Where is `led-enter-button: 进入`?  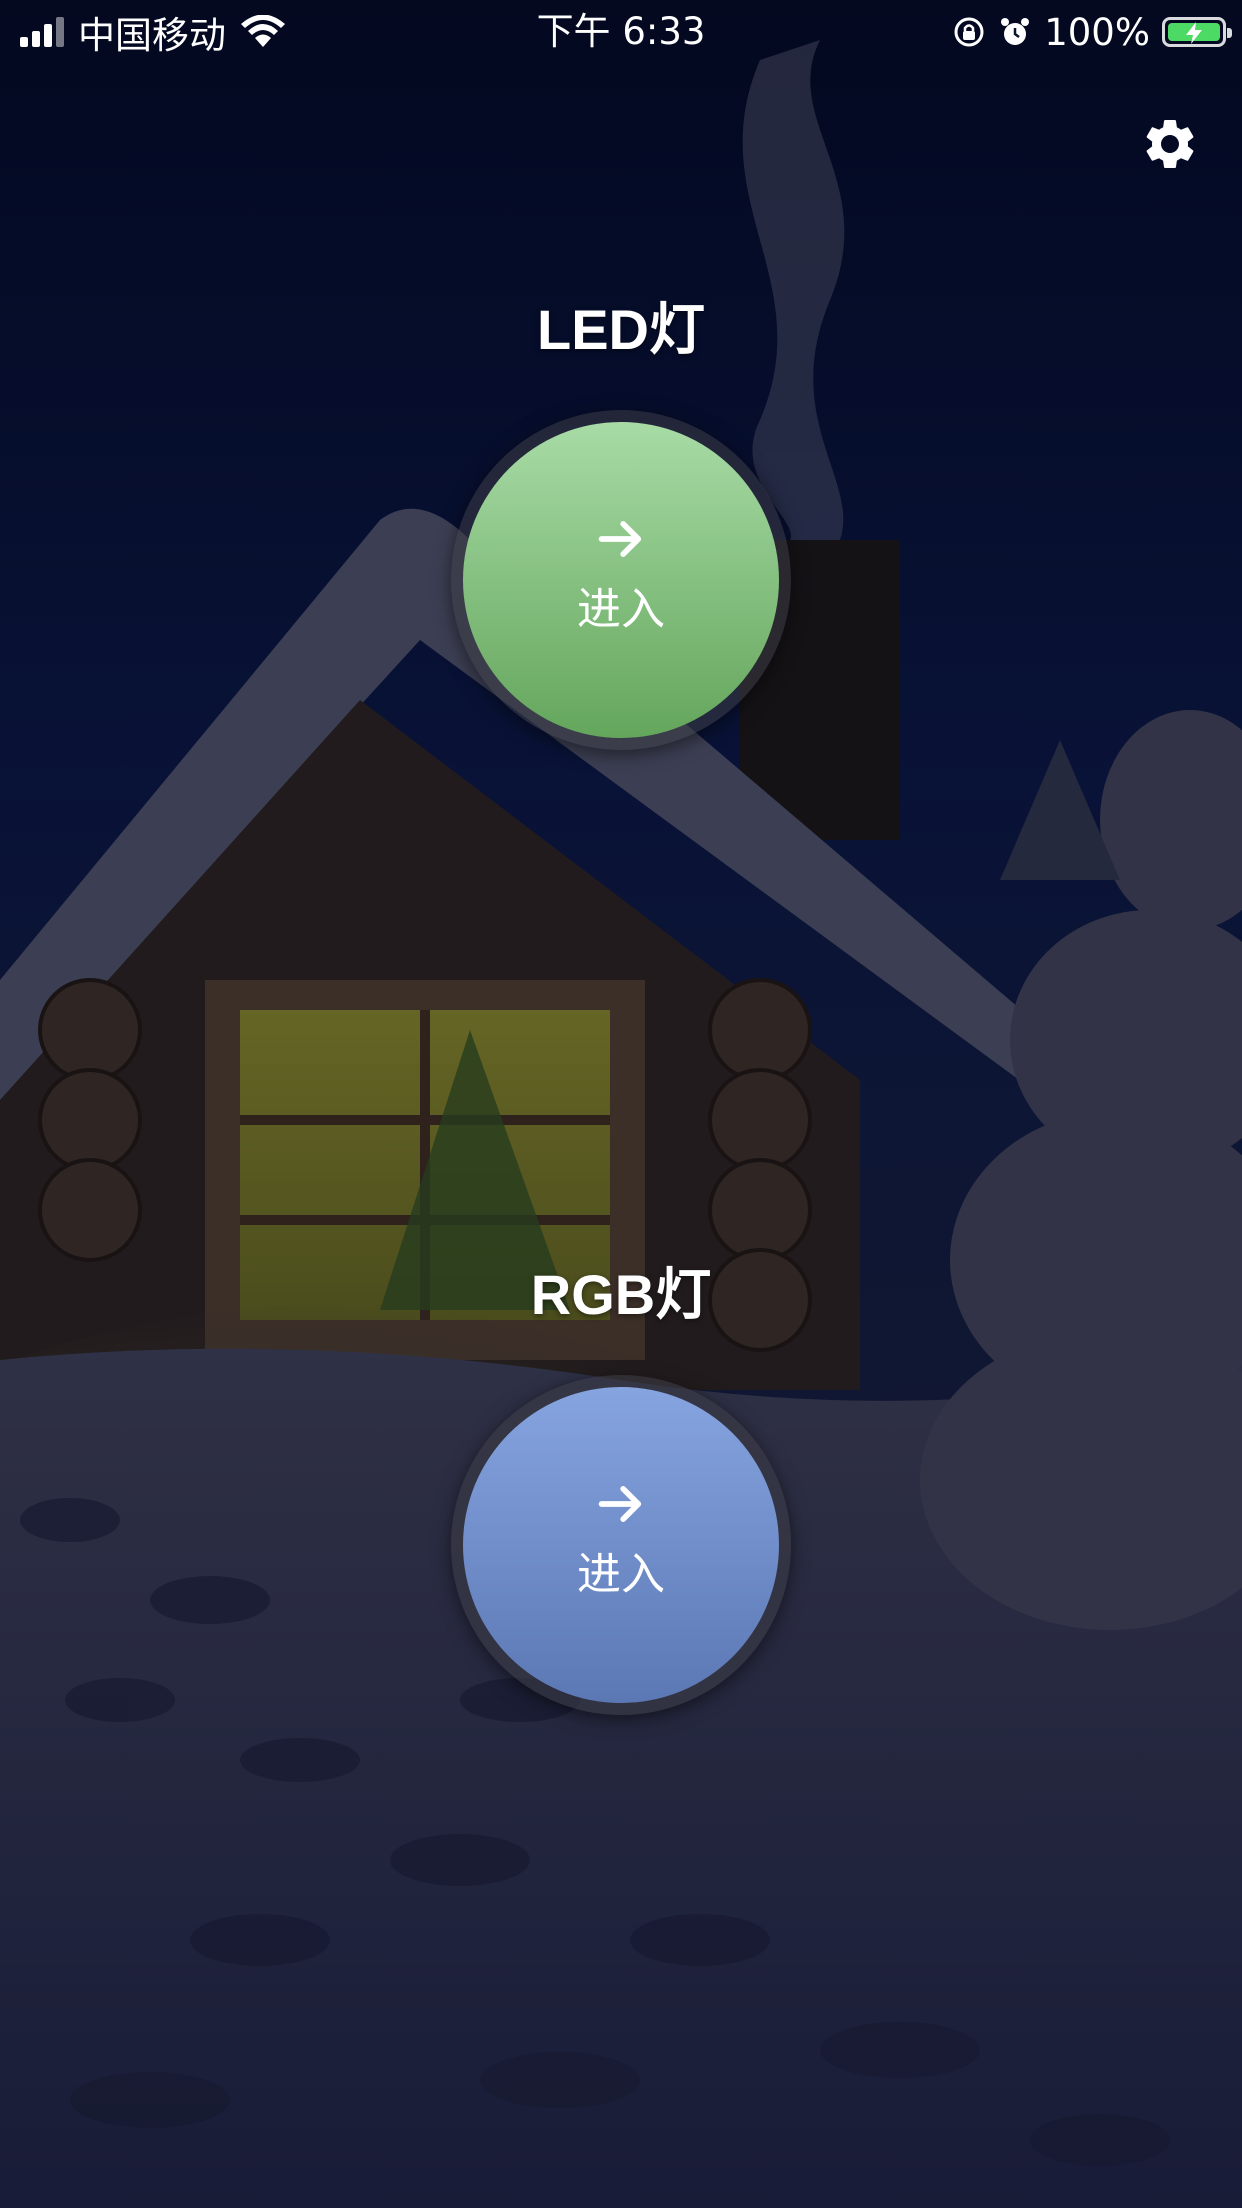 led-enter-button: 进入 is located at coordinates (621, 580).